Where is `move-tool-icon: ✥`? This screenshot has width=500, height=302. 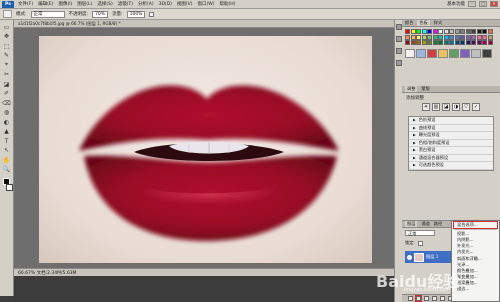
move-tool-icon: ✥ is located at coordinates (7, 37).